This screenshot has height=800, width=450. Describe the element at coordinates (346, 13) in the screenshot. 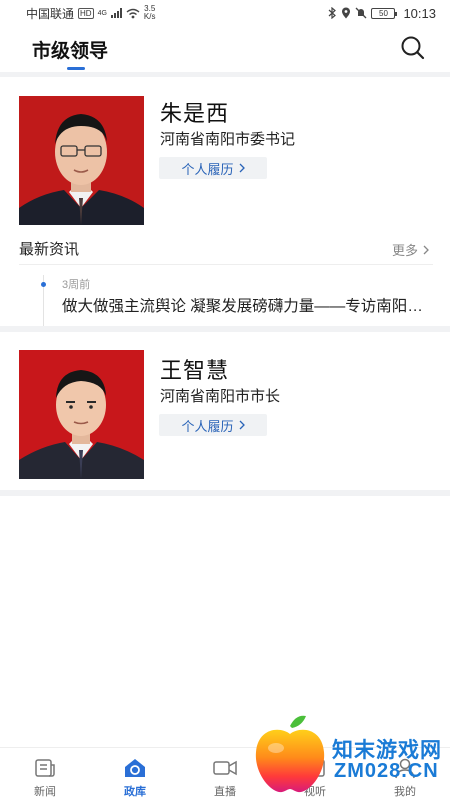

I see `location-icon` at that location.